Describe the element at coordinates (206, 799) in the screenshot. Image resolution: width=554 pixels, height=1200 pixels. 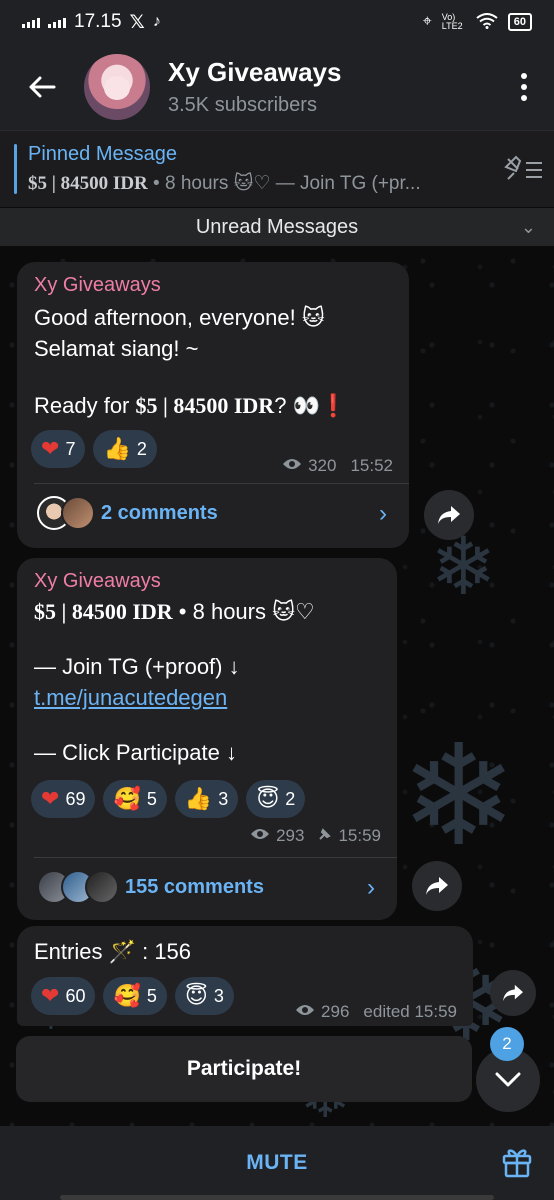
I see `reaction-thumbs-up: 👍 3` at that location.